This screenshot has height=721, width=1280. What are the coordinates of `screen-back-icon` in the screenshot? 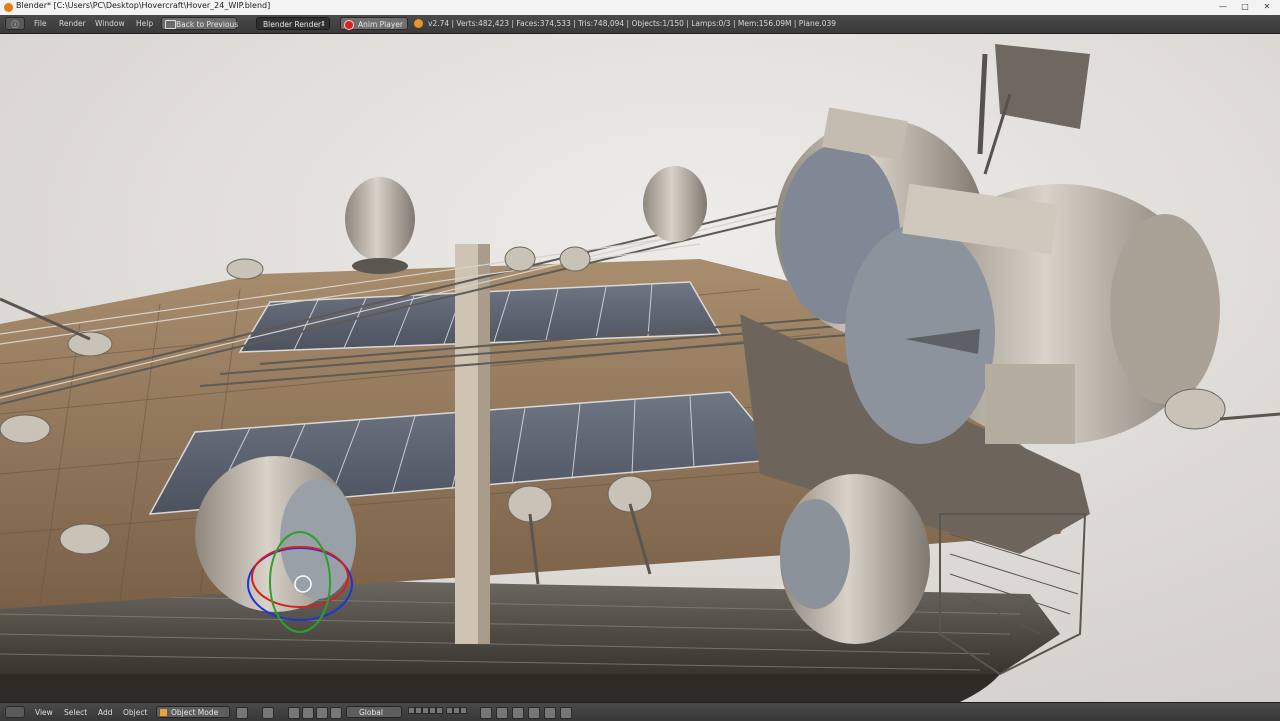 It's located at (170, 24).